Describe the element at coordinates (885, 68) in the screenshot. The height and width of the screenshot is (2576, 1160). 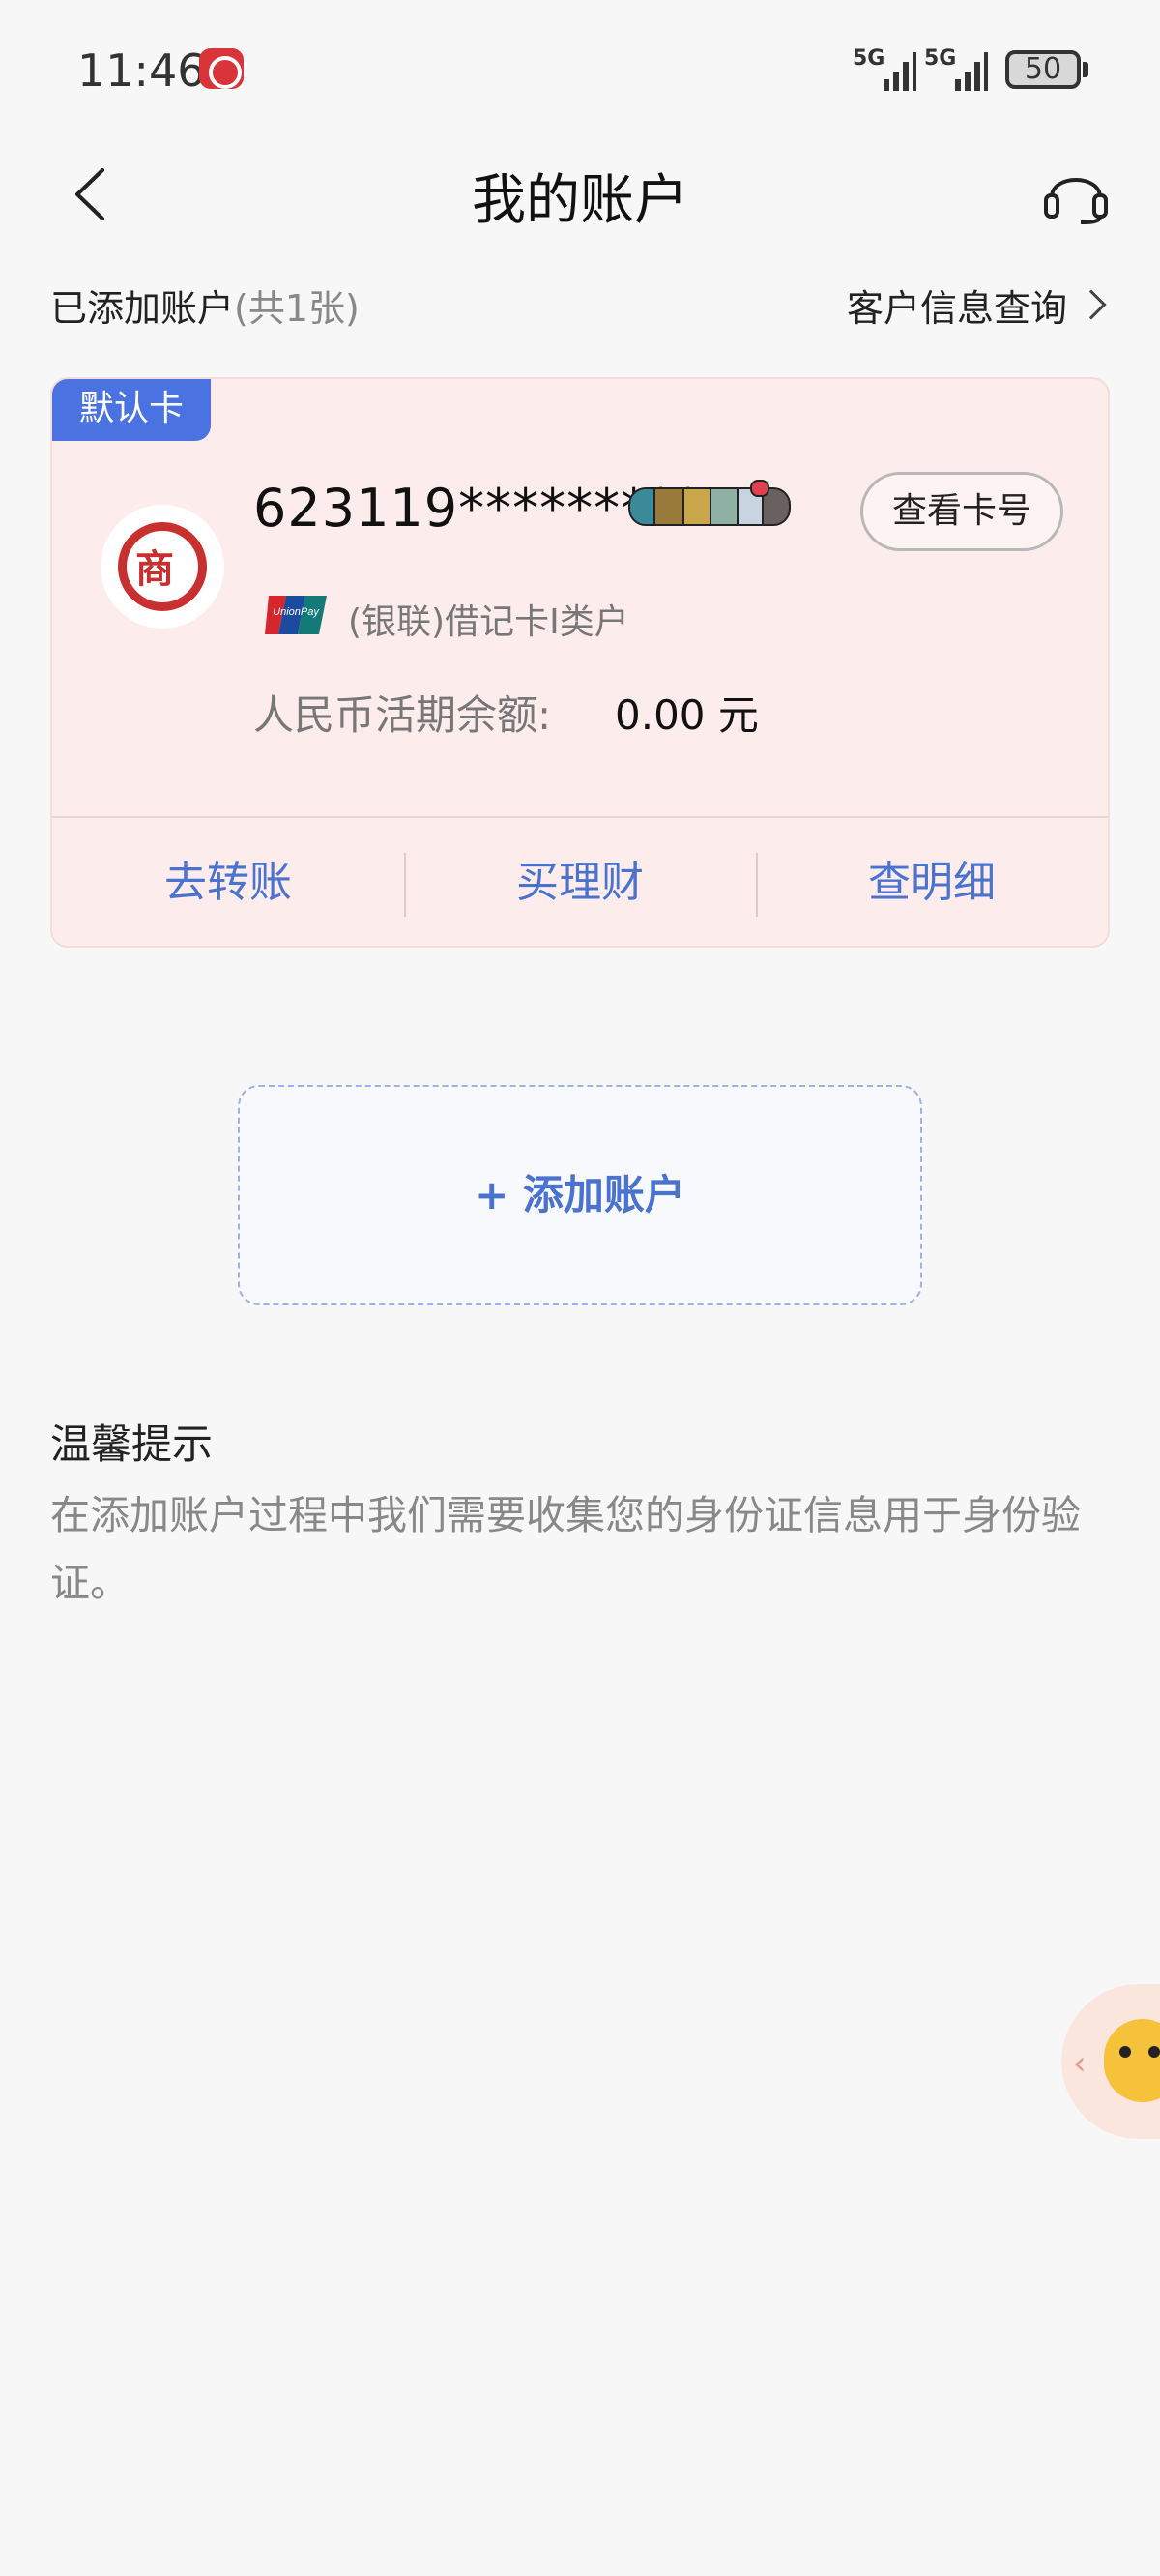
I see `signal-5g-icon-1: 5G` at that location.